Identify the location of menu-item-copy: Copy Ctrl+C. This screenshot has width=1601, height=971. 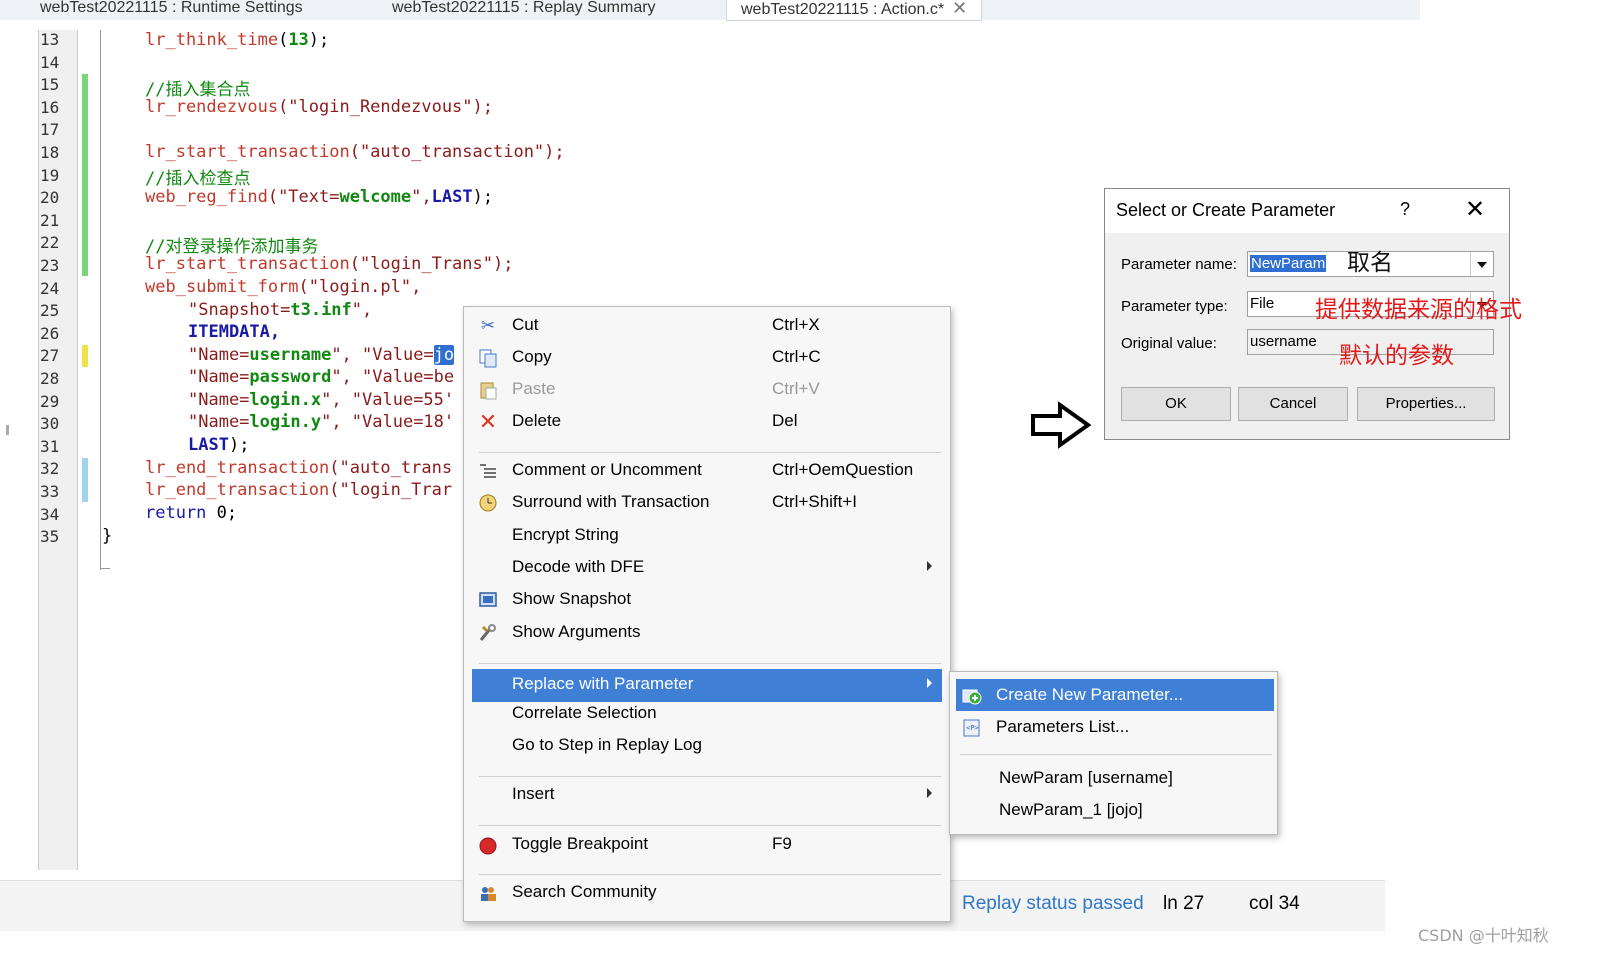
(707, 357).